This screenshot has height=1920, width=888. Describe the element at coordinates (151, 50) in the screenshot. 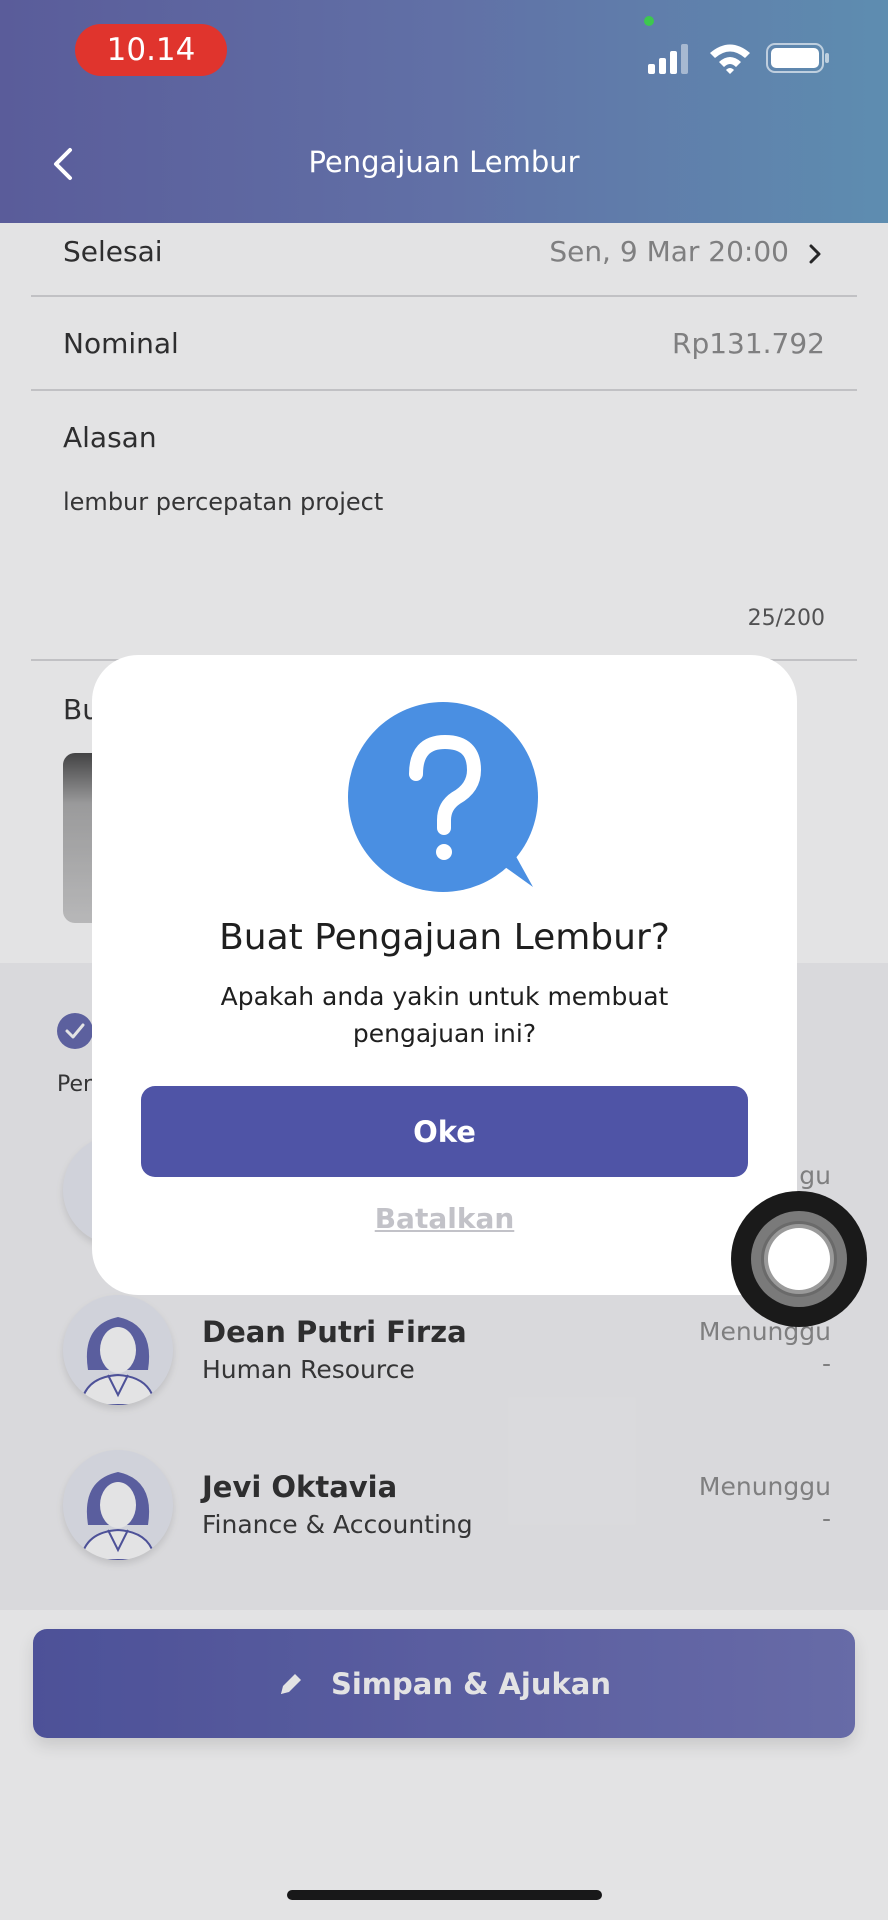

I see `status-time: 10.14` at that location.